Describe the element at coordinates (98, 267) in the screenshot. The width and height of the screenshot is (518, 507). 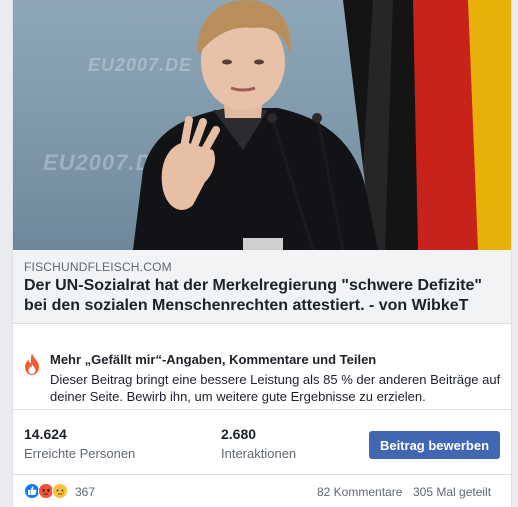
I see `link-domain: FISCHUNDFLEISCH.COM` at that location.